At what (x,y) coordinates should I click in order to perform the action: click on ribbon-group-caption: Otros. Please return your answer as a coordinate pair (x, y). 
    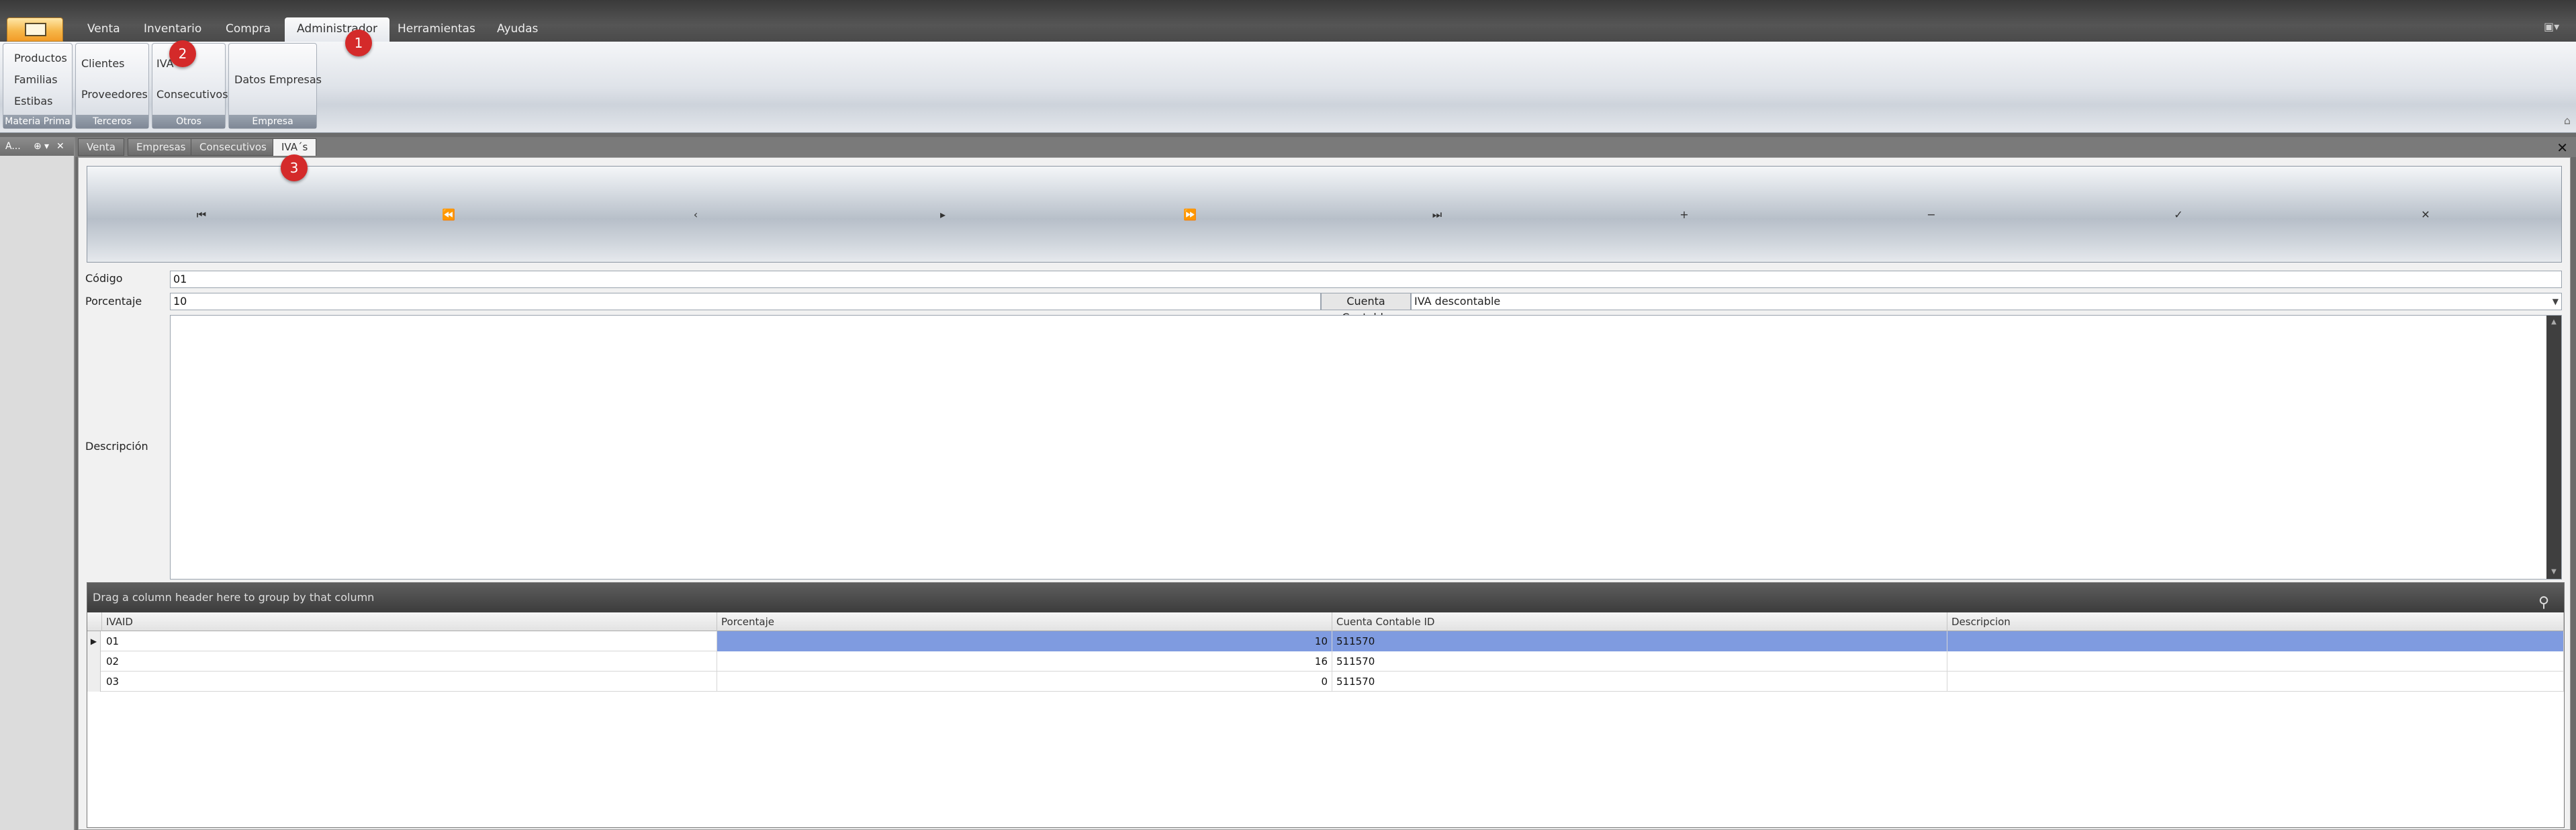
    Looking at the image, I should click on (188, 121).